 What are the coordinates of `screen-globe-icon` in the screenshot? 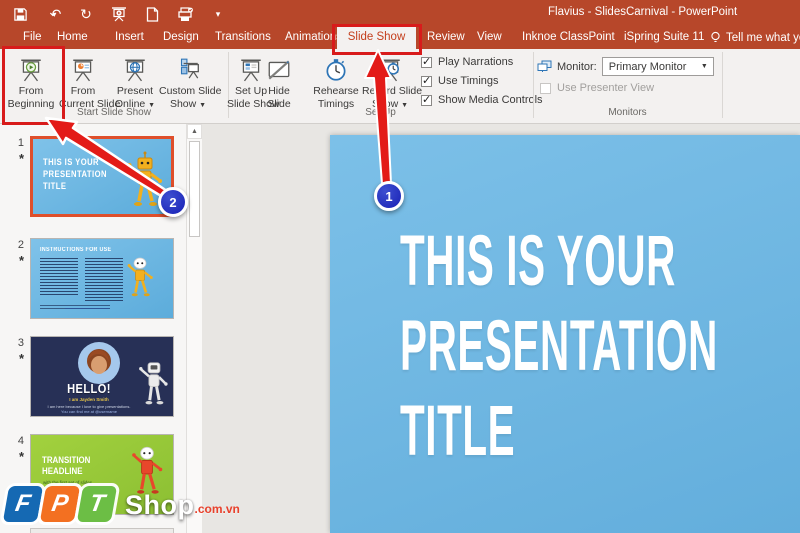 It's located at (135, 68).